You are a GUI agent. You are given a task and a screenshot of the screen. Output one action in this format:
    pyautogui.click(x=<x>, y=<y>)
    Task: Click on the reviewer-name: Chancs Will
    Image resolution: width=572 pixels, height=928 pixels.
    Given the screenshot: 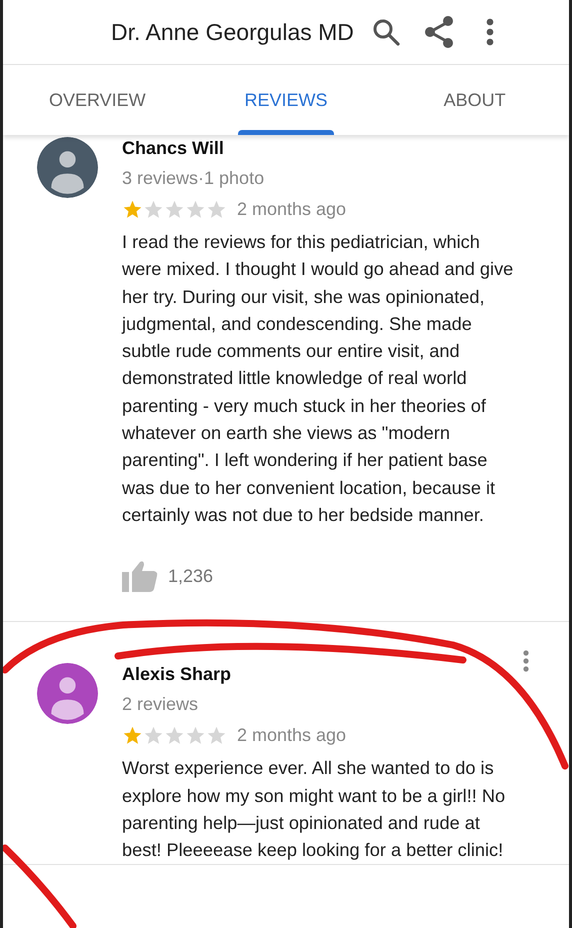 What is the action you would take?
    pyautogui.click(x=173, y=148)
    